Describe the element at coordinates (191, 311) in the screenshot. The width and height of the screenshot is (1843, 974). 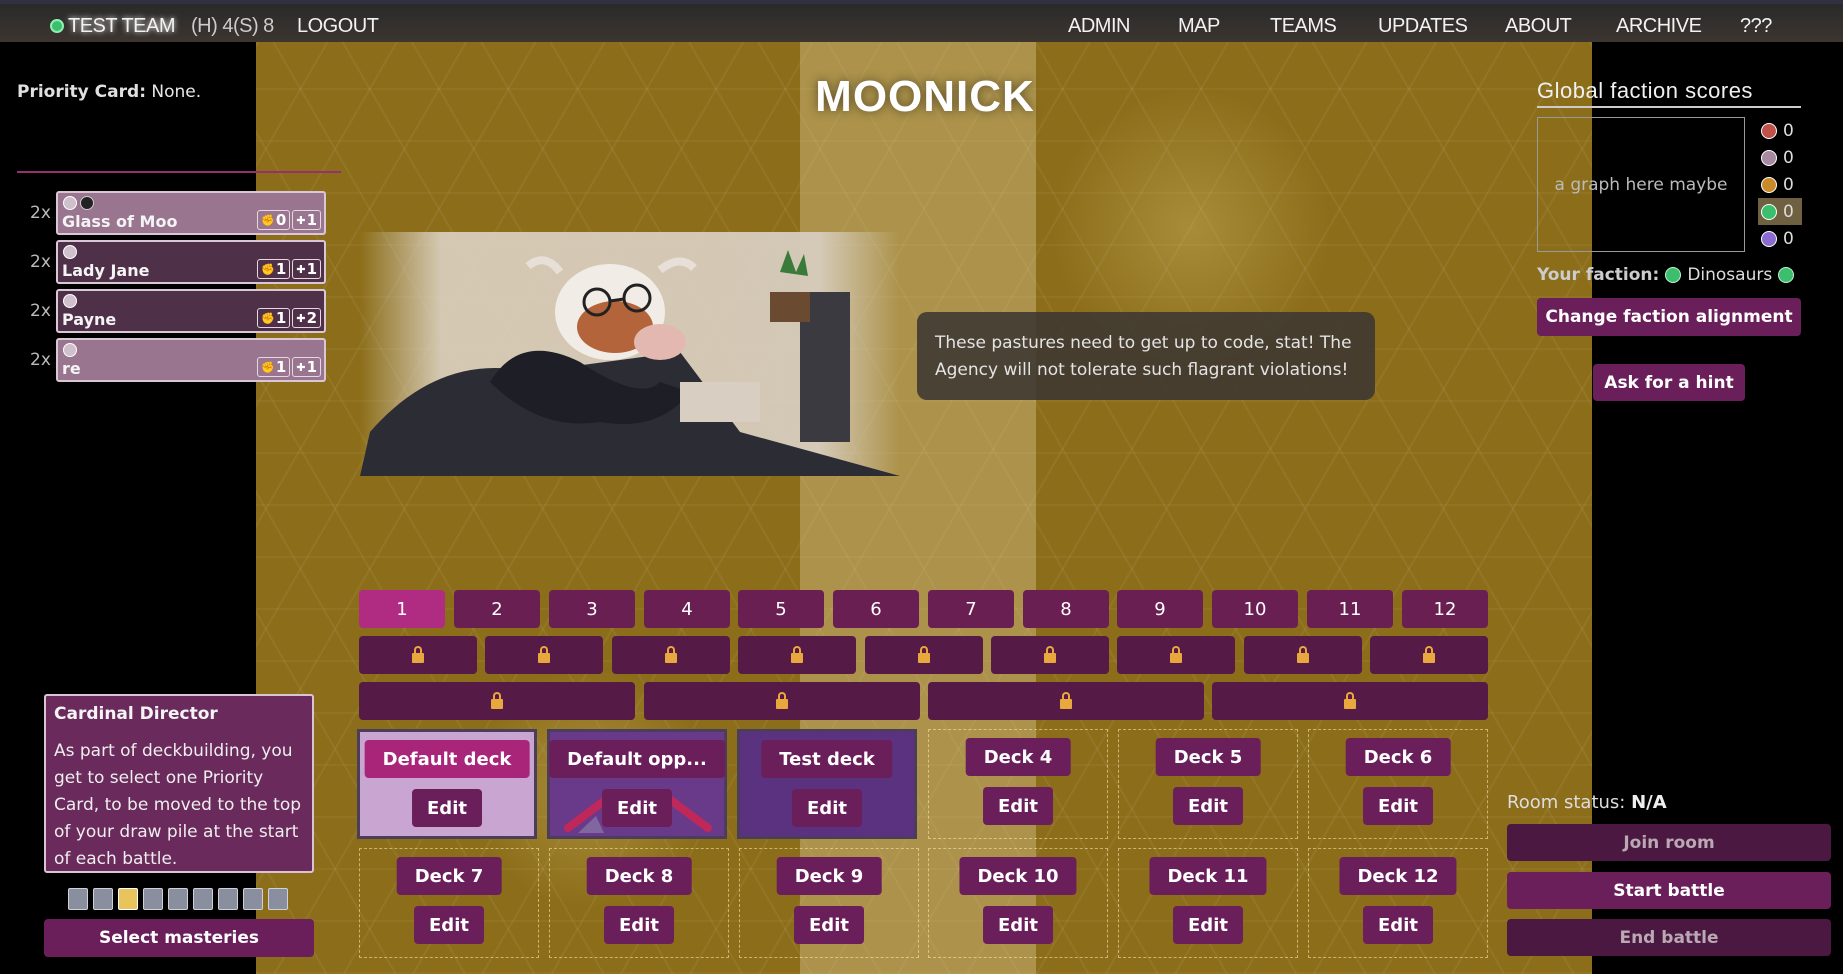
I see `deck-card: Payne ✊ 1 ✚ 2` at that location.